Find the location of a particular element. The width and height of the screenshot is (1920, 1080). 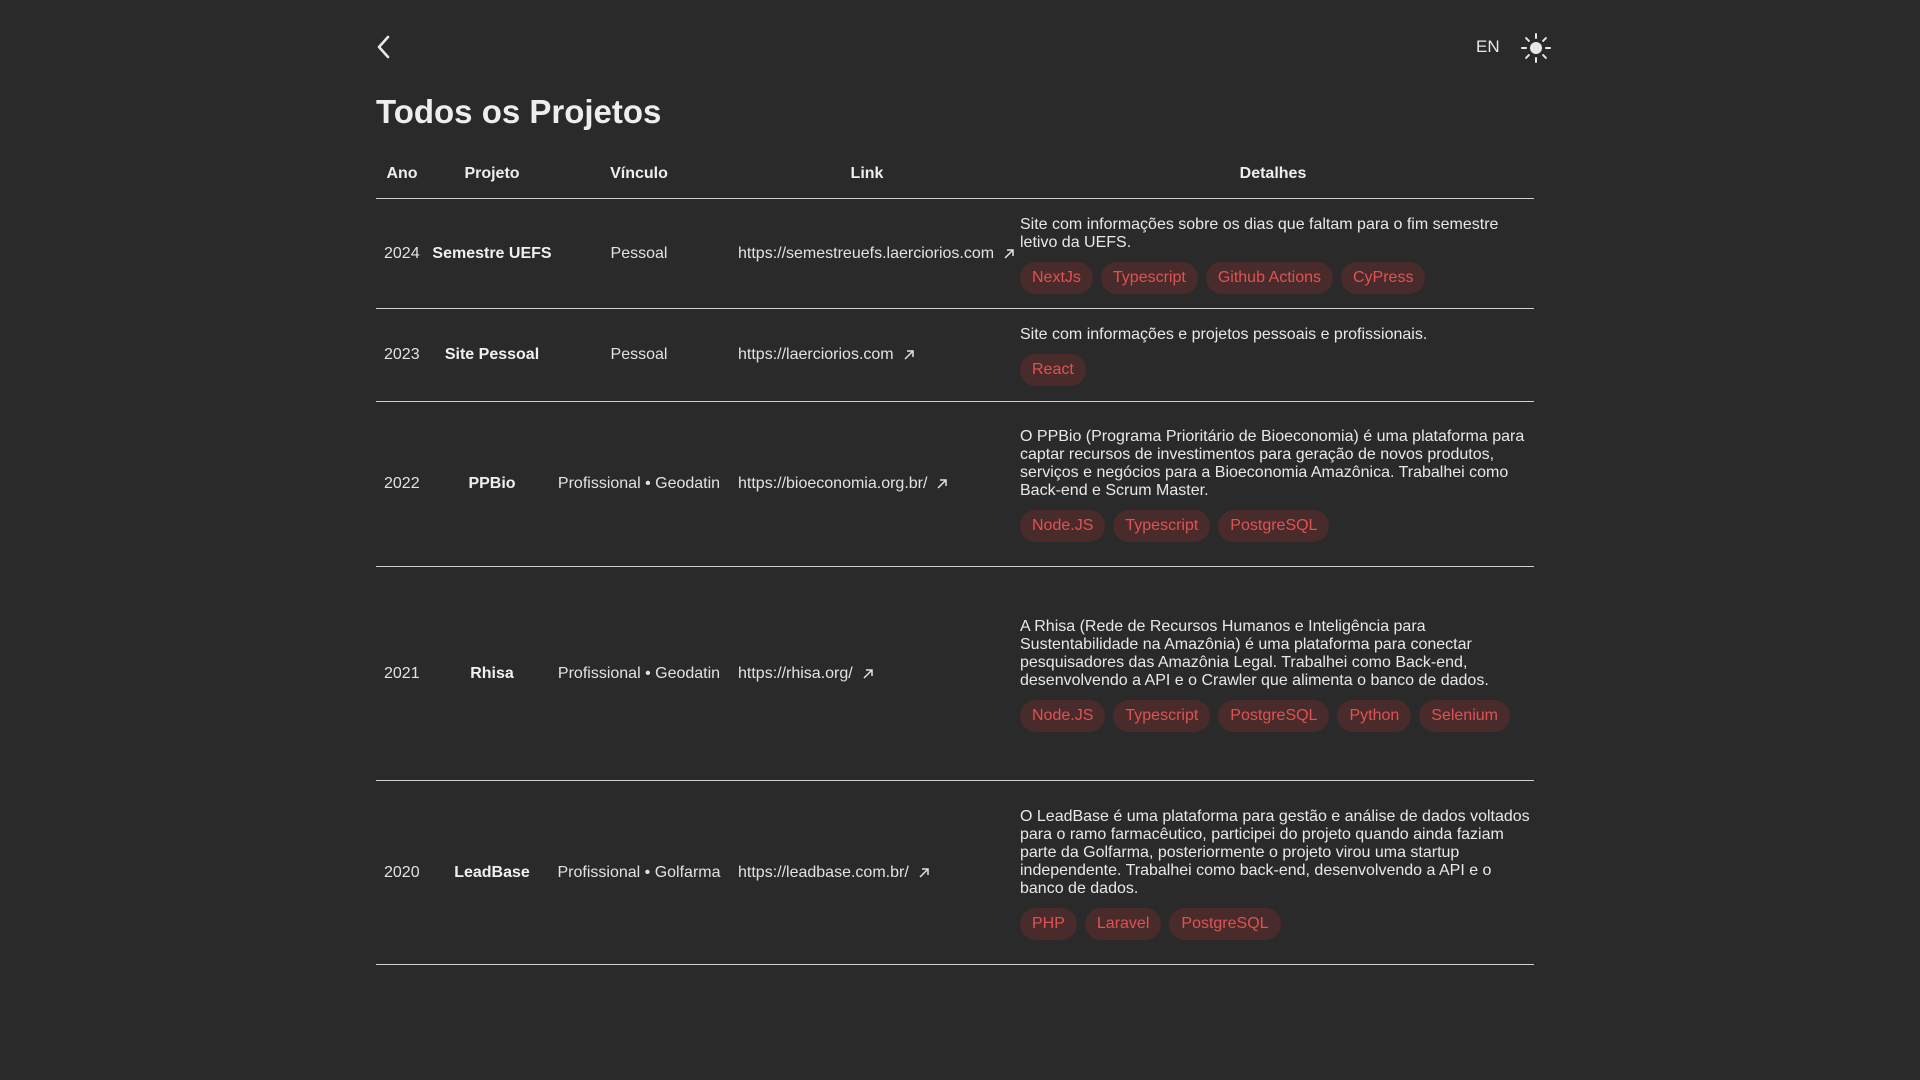

column-header-year: Ano is located at coordinates (402, 174).